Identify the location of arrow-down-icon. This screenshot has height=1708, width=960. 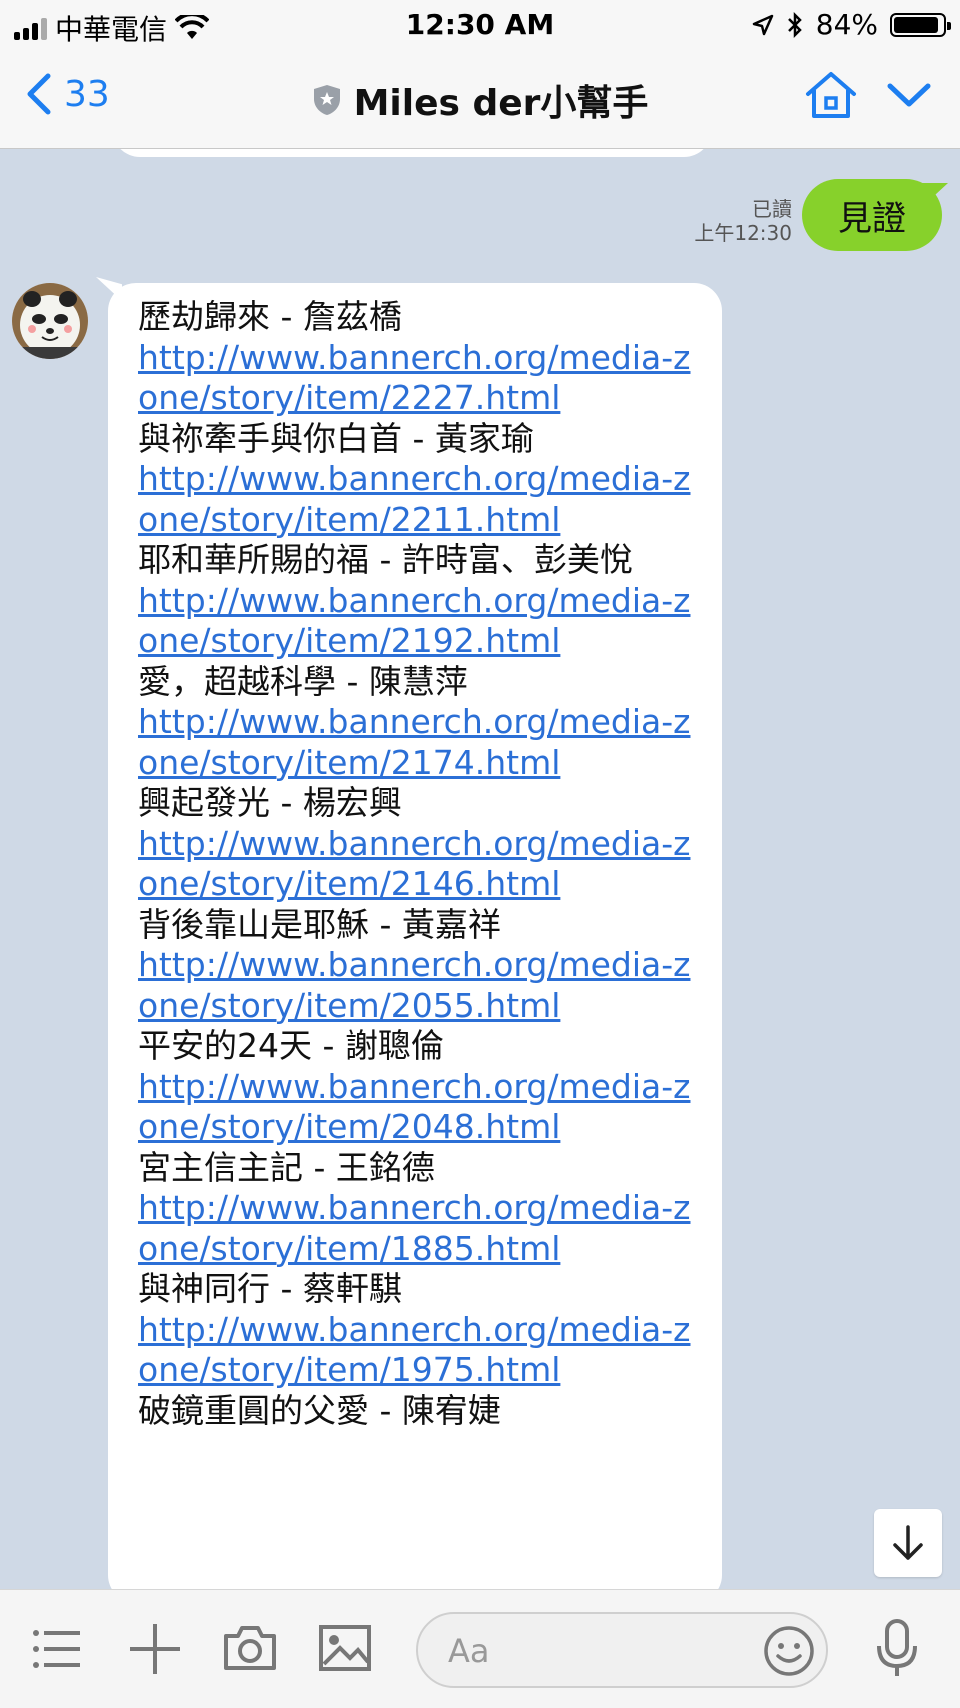
(908, 1542).